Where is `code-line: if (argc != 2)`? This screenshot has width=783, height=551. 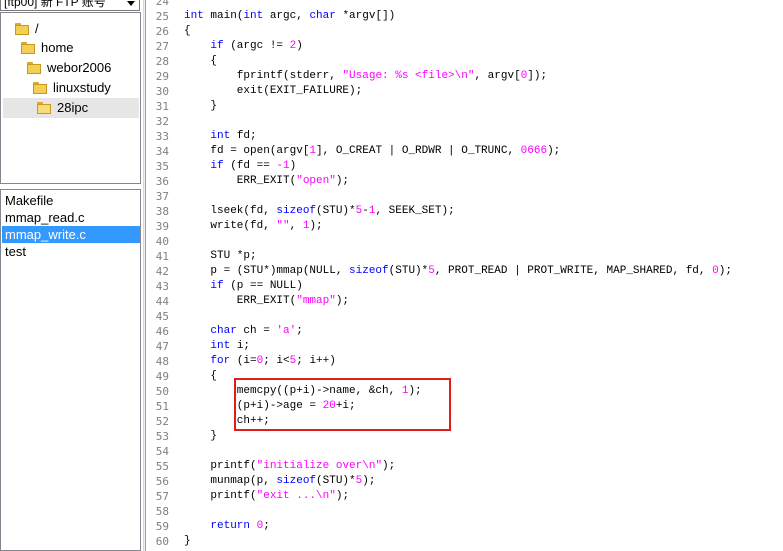
code-line: if (argc != 2) is located at coordinates (256, 46).